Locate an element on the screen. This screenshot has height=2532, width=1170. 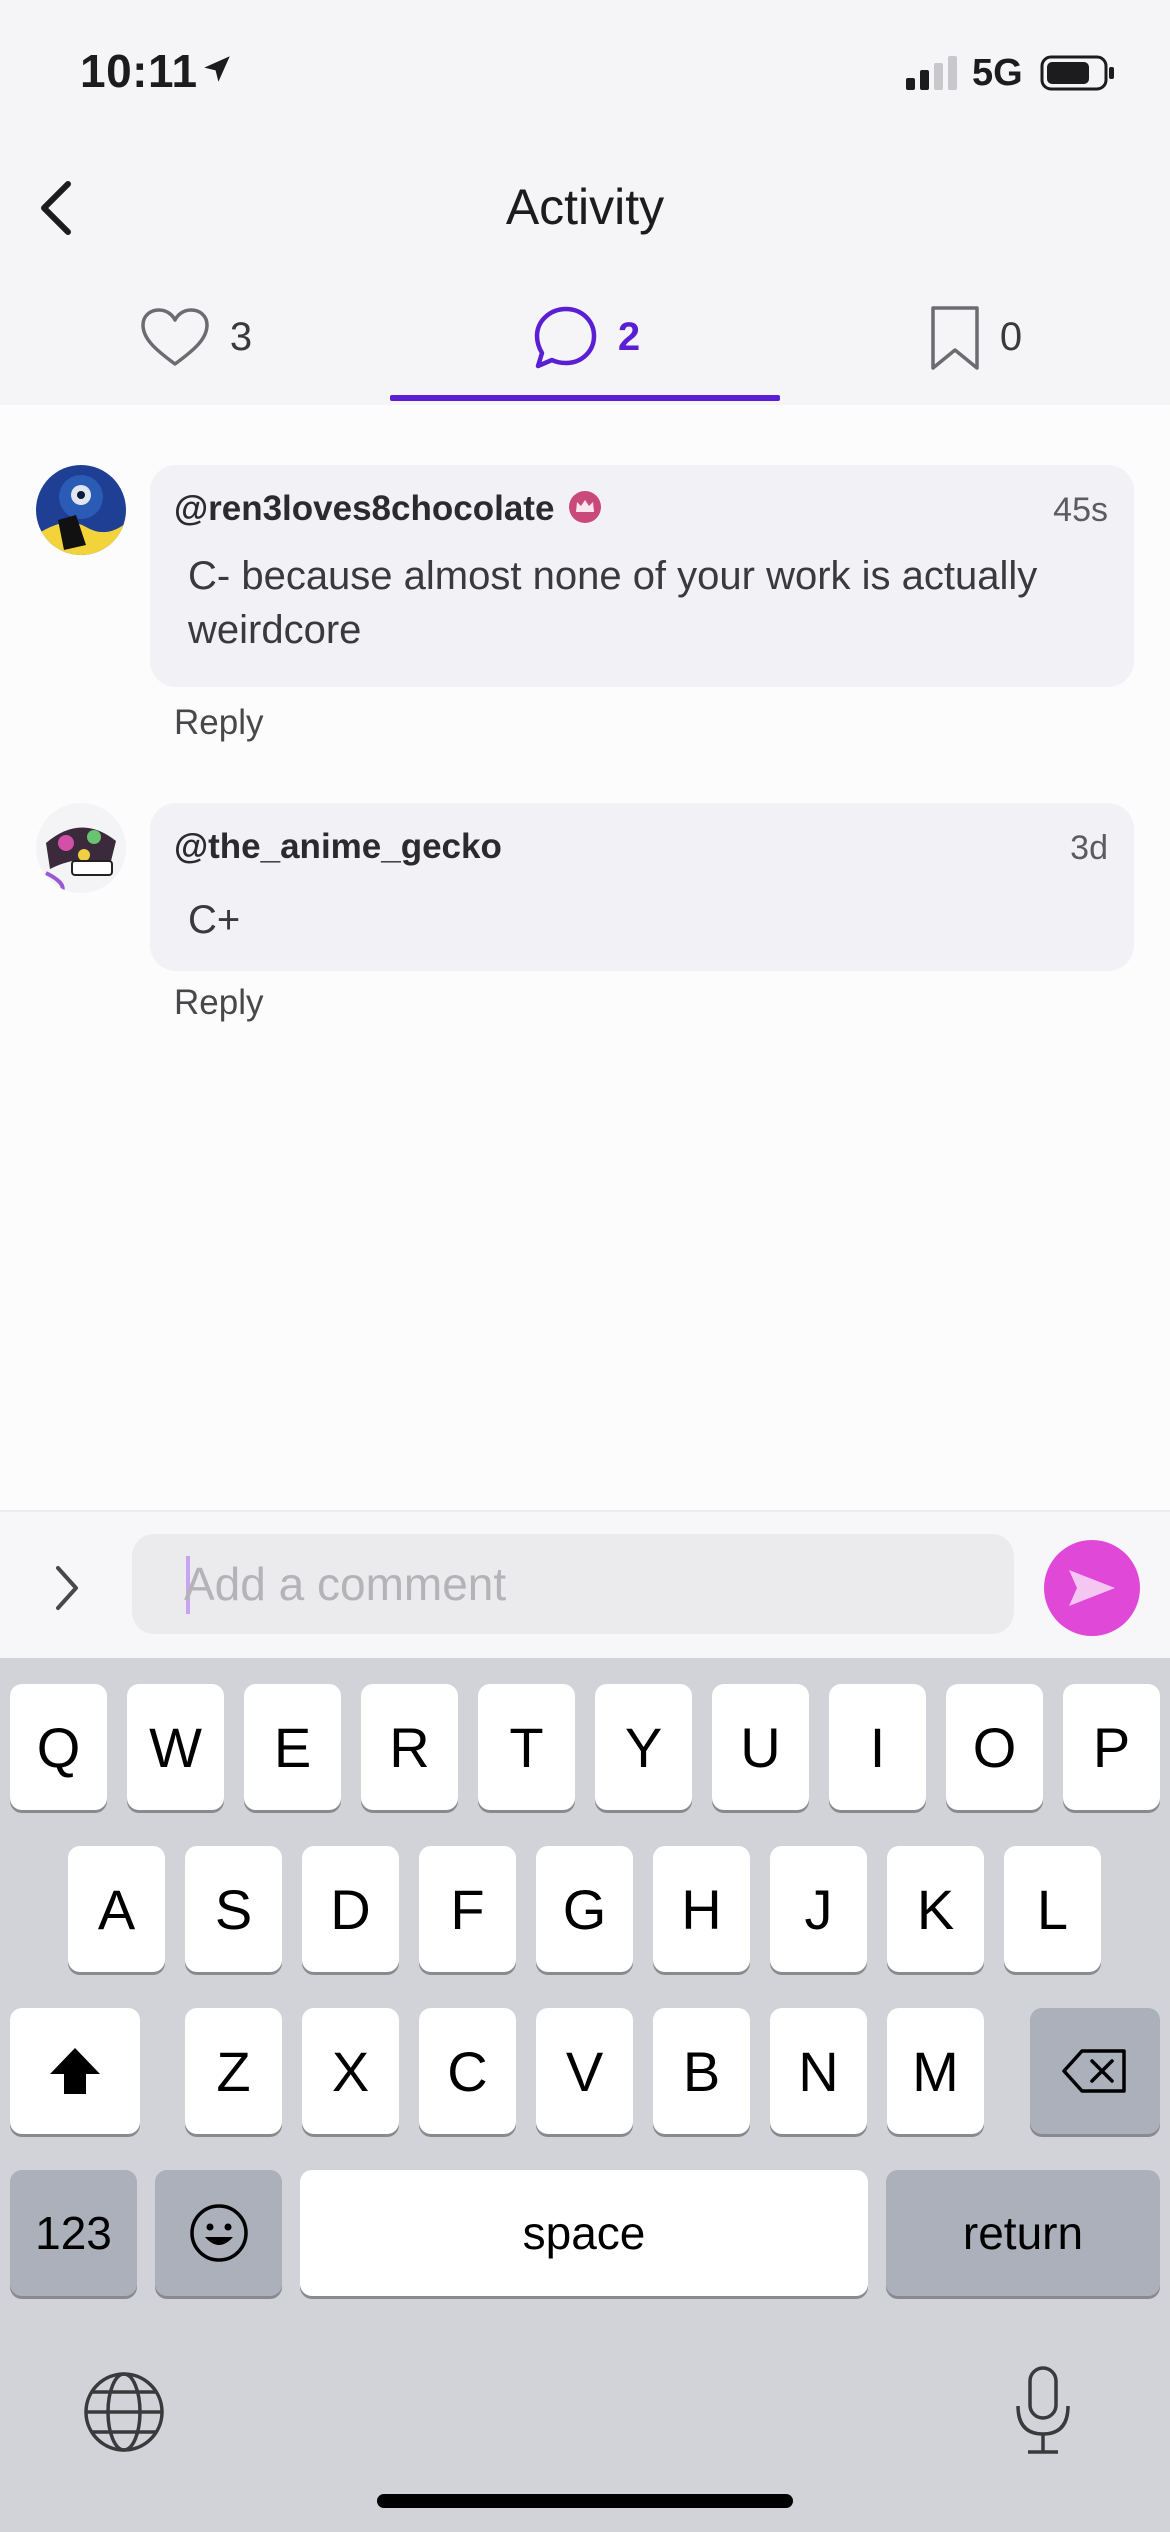
send-icon is located at coordinates (1092, 1588).